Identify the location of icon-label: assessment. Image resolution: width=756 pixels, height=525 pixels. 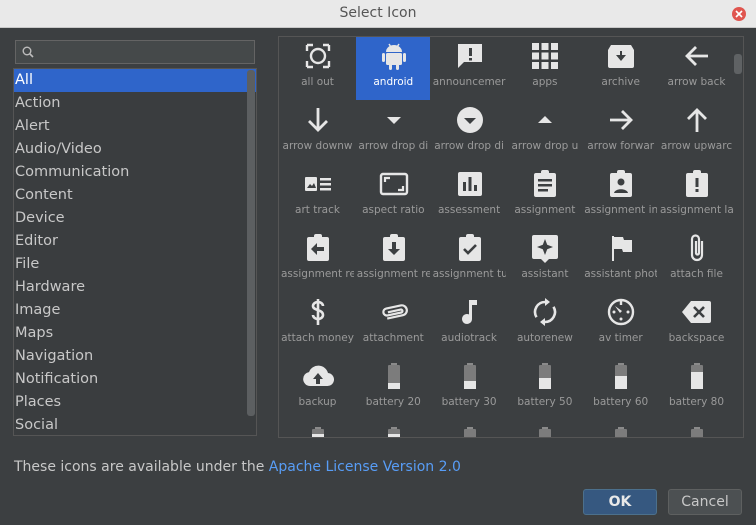
(469, 210).